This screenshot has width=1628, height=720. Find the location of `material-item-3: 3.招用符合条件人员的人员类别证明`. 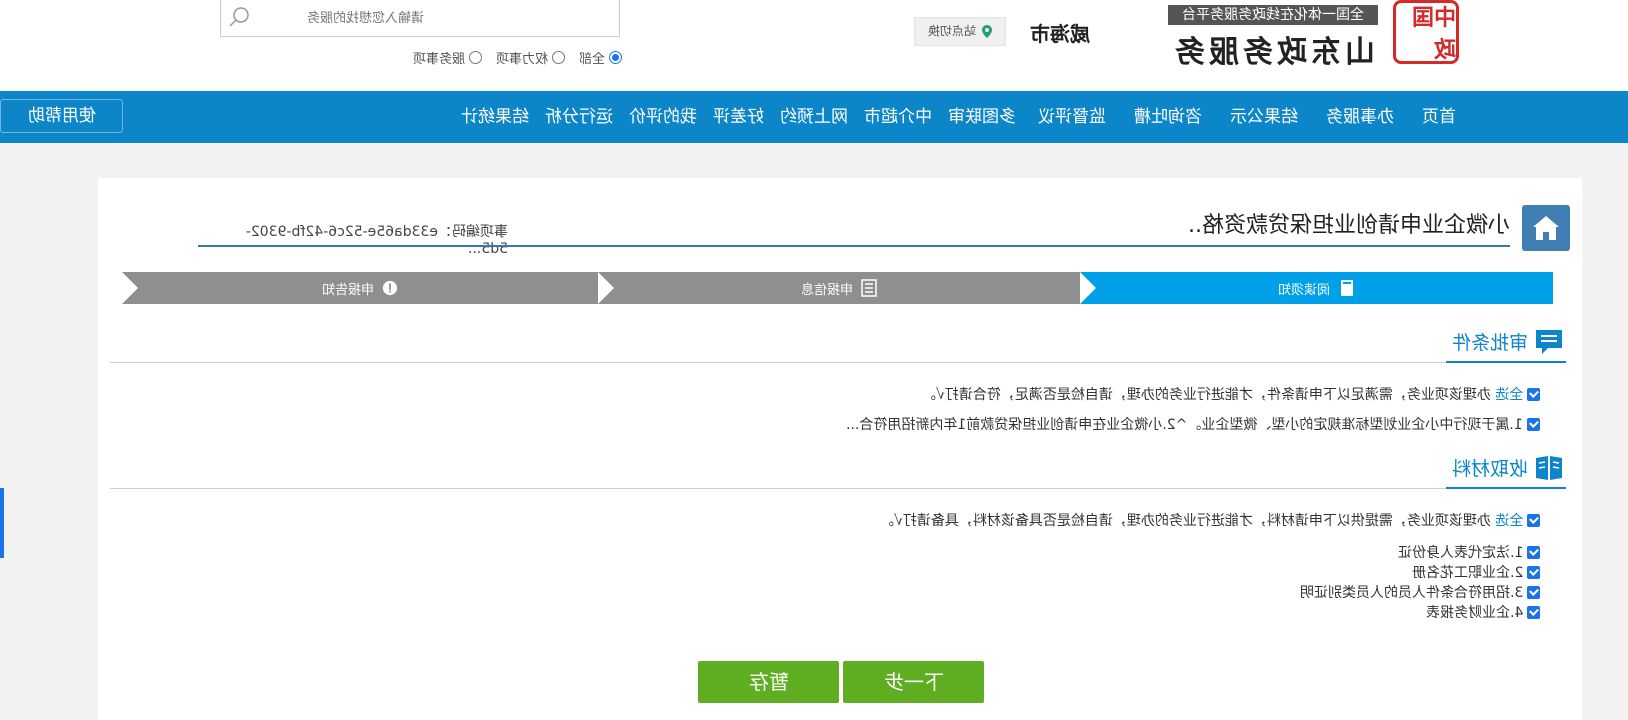

material-item-3: 3.招用符合条件人员的人员类别证明 is located at coordinates (1420, 592).